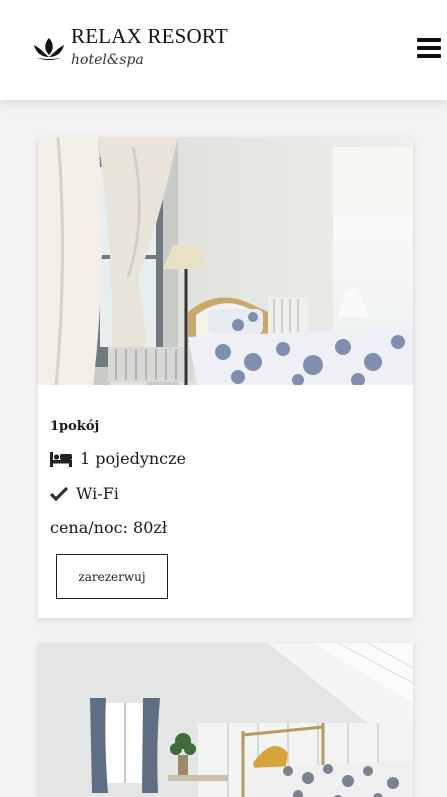 The width and height of the screenshot is (447, 797). I want to click on room-price: cena/noc: 80zł, so click(109, 527).